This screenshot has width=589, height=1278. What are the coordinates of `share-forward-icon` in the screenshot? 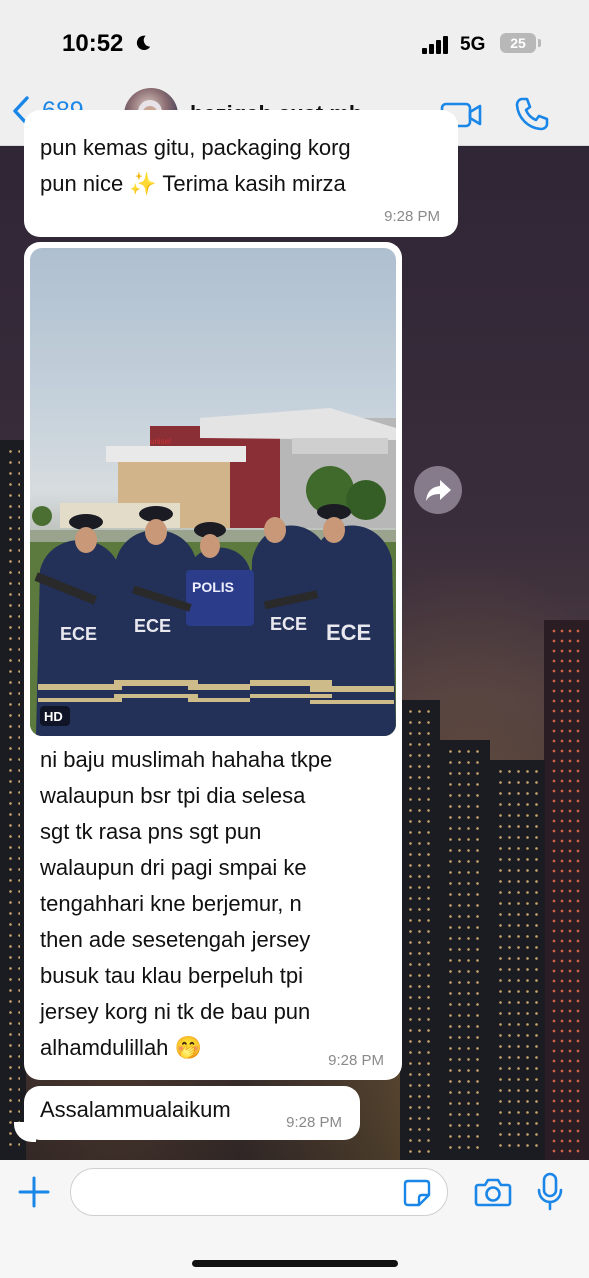 It's located at (438, 490).